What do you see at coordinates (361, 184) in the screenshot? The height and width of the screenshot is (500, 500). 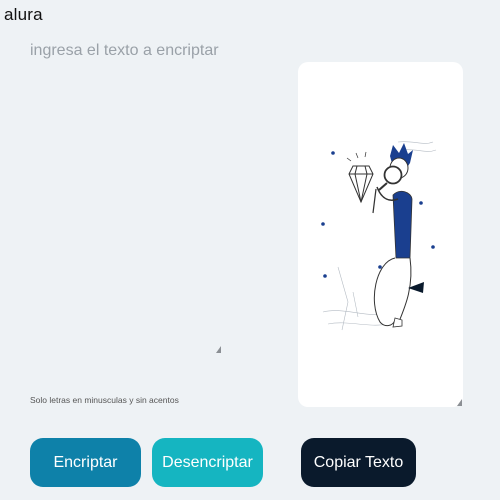 I see `diamond-icon` at bounding box center [361, 184].